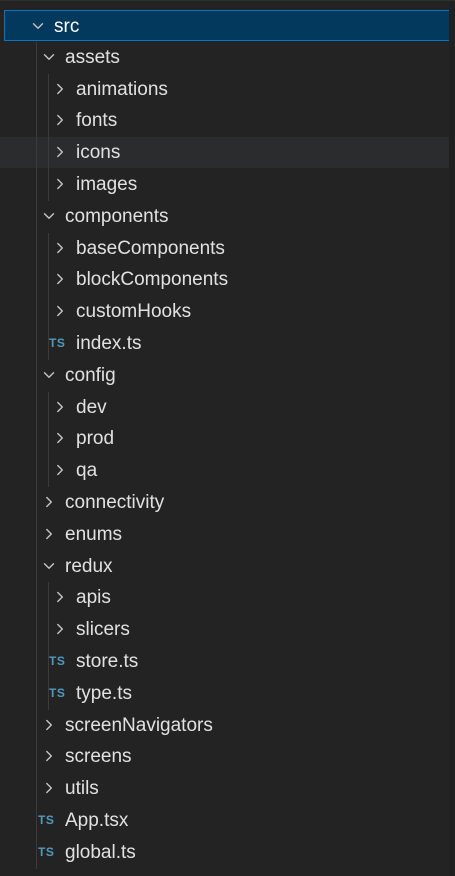 The width and height of the screenshot is (455, 876). I want to click on folder-config: config, so click(227, 375).